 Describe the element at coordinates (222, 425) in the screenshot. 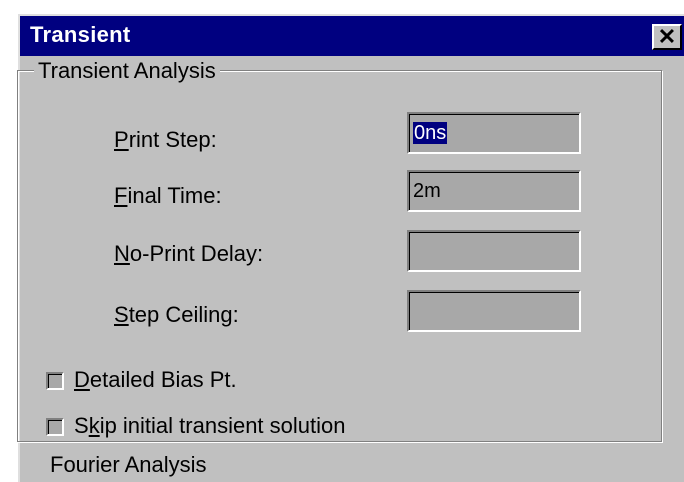

I see `skip-initial-label-rest: ip initial transient solution` at that location.